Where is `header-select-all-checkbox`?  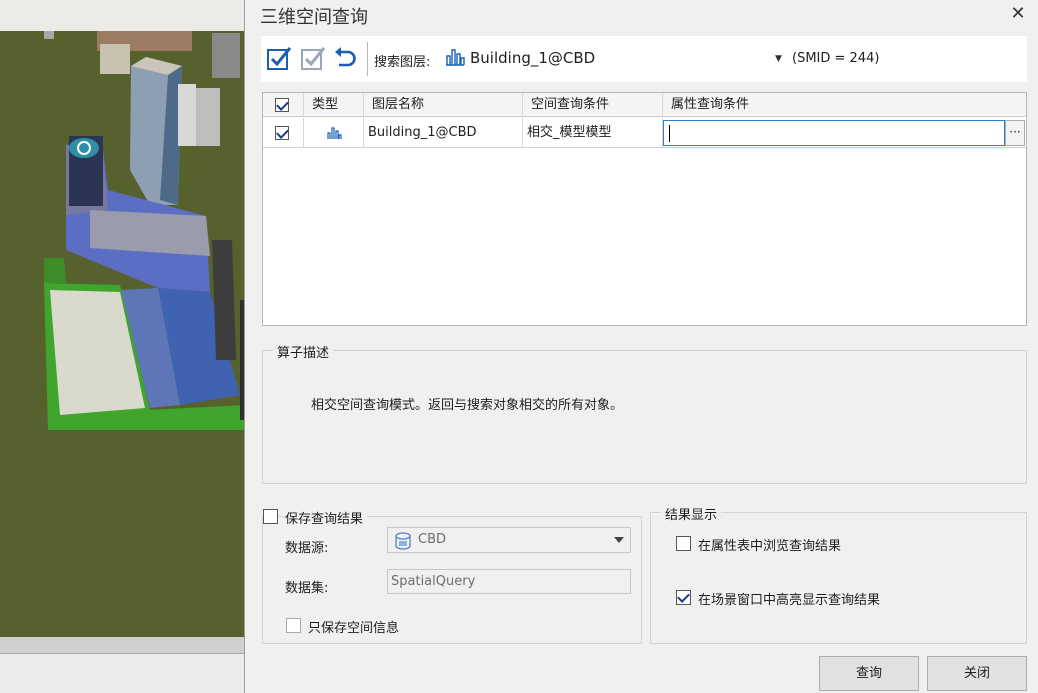
header-select-all-checkbox is located at coordinates (282, 105).